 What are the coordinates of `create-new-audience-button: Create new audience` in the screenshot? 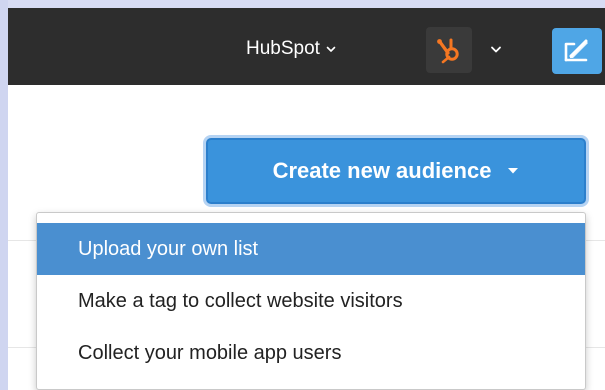 It's located at (396, 171).